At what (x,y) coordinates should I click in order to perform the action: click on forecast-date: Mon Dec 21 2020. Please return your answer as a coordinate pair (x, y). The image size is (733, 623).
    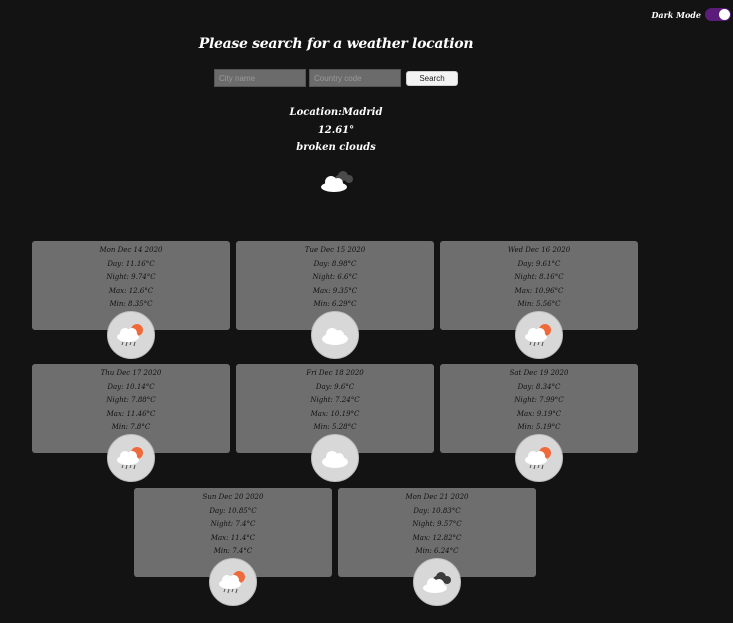
    Looking at the image, I should click on (437, 497).